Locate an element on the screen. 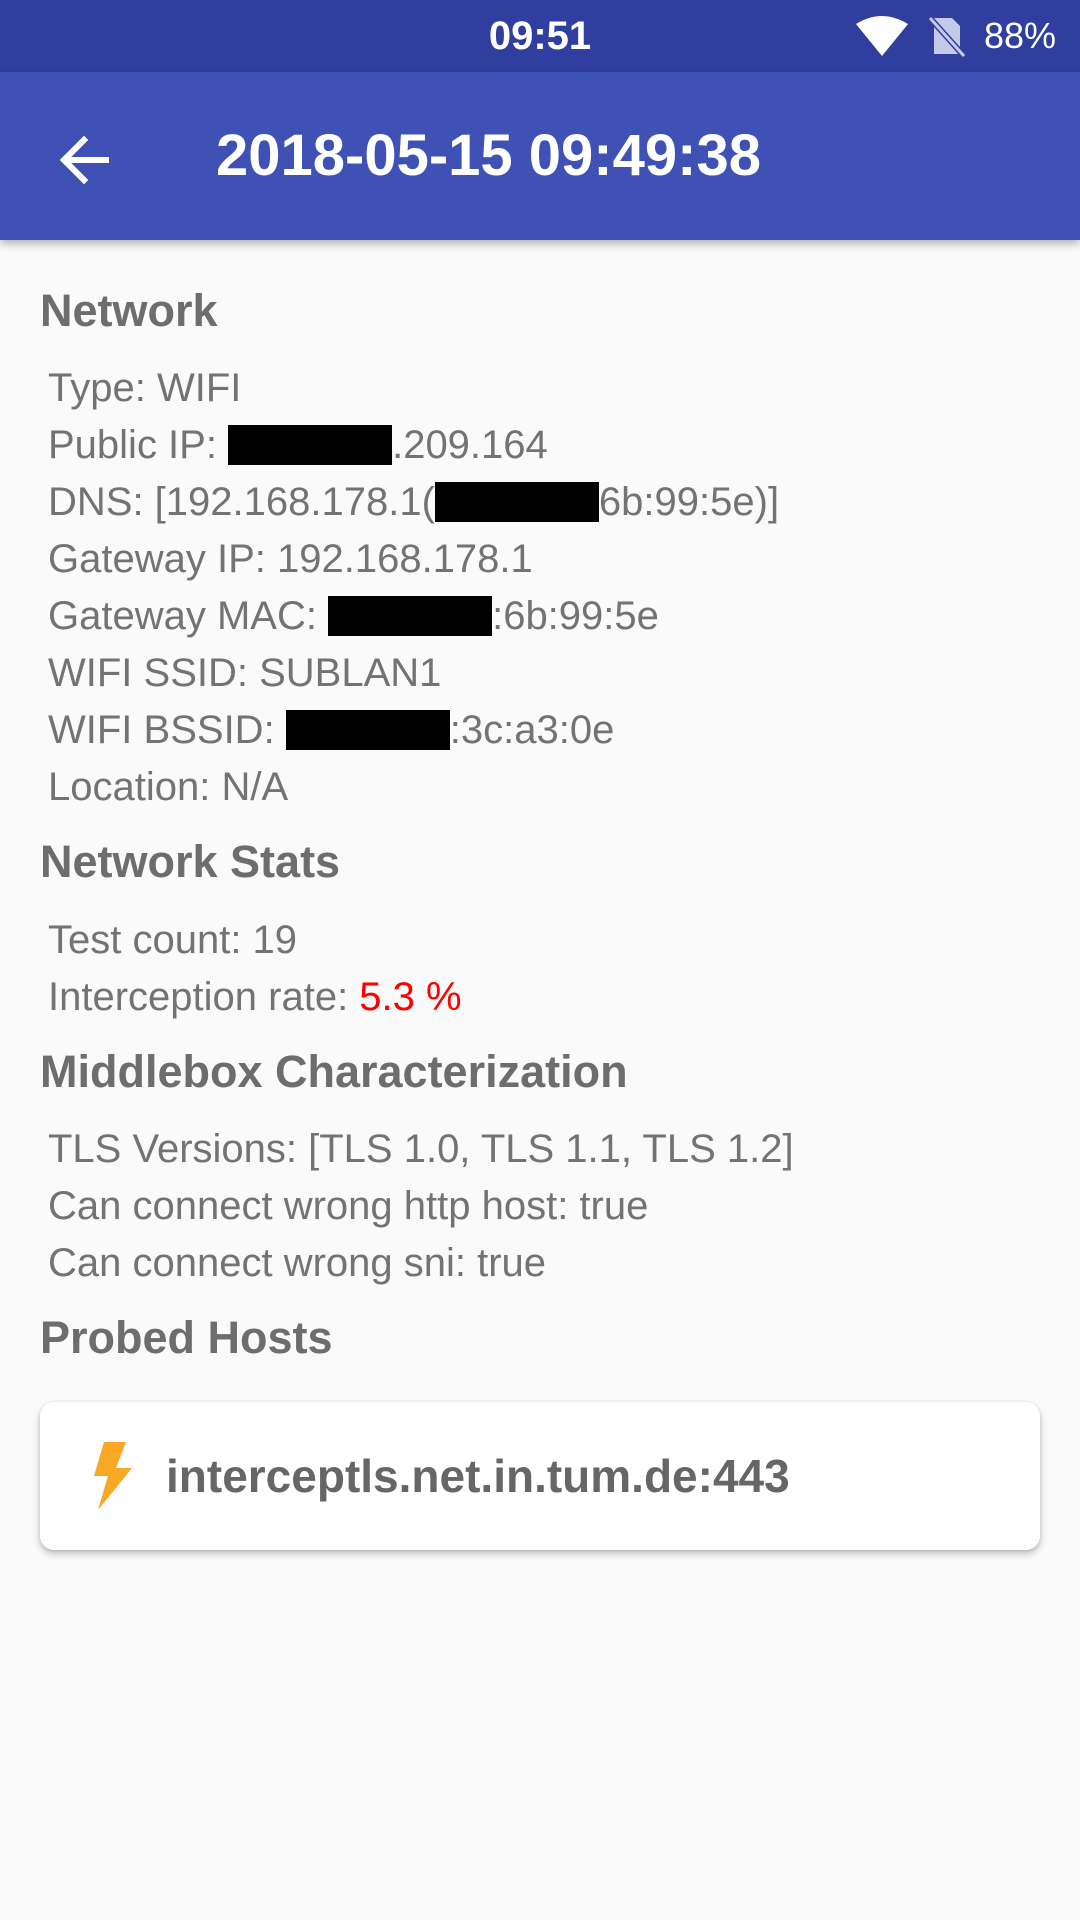 This screenshot has height=1920, width=1080. status-icons: 88% is located at coordinates (955, 36).